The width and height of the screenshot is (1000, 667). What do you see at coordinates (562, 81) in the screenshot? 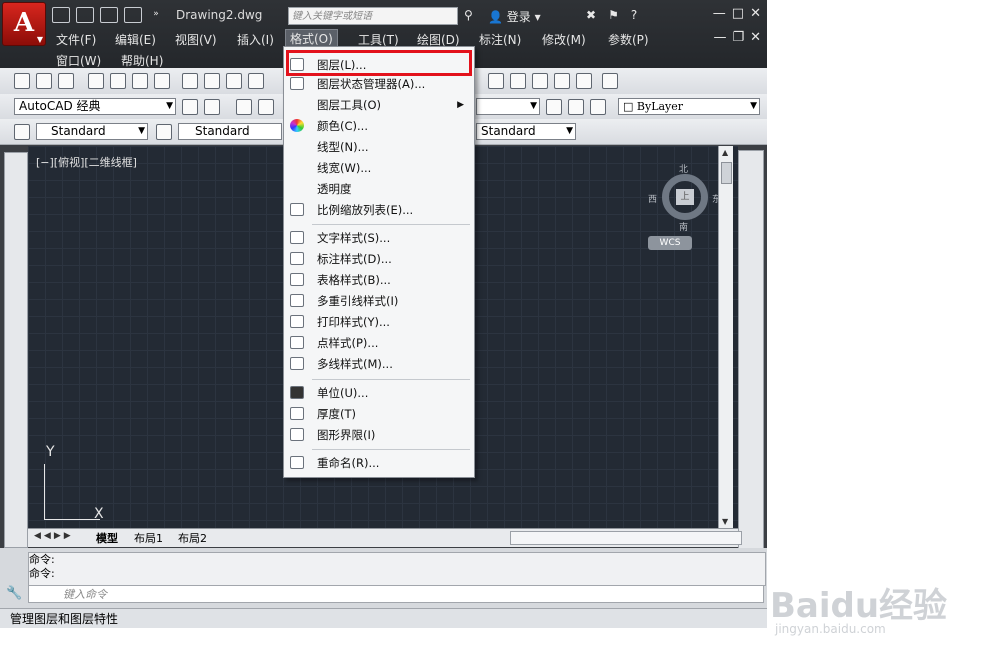
I see `sheet-set-icon` at bounding box center [562, 81].